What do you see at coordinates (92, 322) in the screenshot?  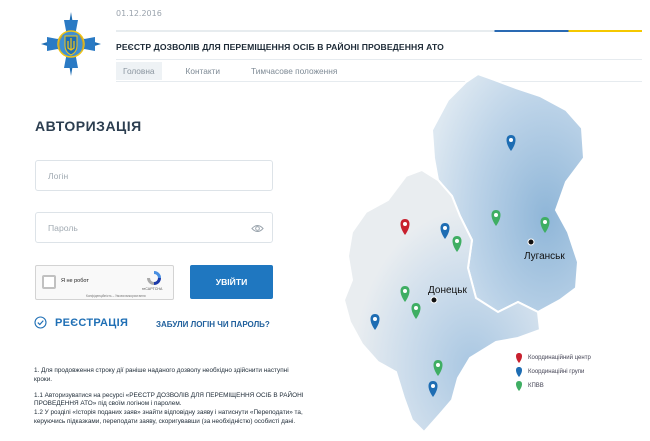 I see `register-label: РЕЄСТРАЦІЯ` at bounding box center [92, 322].